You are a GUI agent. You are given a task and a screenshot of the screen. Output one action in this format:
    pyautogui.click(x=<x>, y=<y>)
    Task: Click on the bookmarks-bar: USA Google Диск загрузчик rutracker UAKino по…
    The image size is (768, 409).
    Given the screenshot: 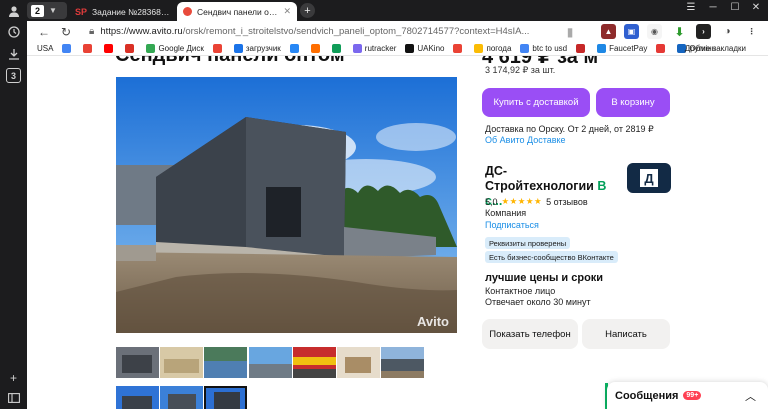 What is the action you would take?
    pyautogui.click(x=397, y=49)
    